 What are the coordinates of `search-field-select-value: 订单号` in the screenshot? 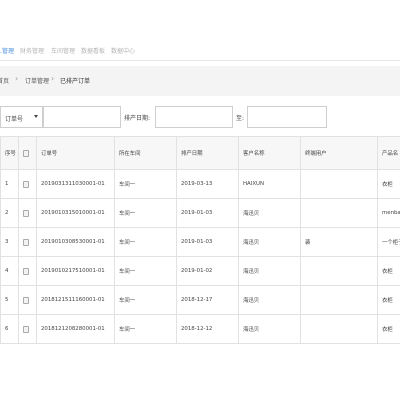 It's located at (14, 119).